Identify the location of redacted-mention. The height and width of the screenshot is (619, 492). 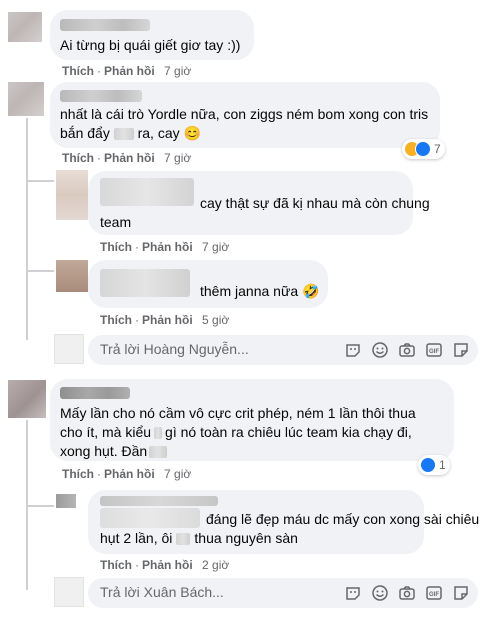
(123, 134).